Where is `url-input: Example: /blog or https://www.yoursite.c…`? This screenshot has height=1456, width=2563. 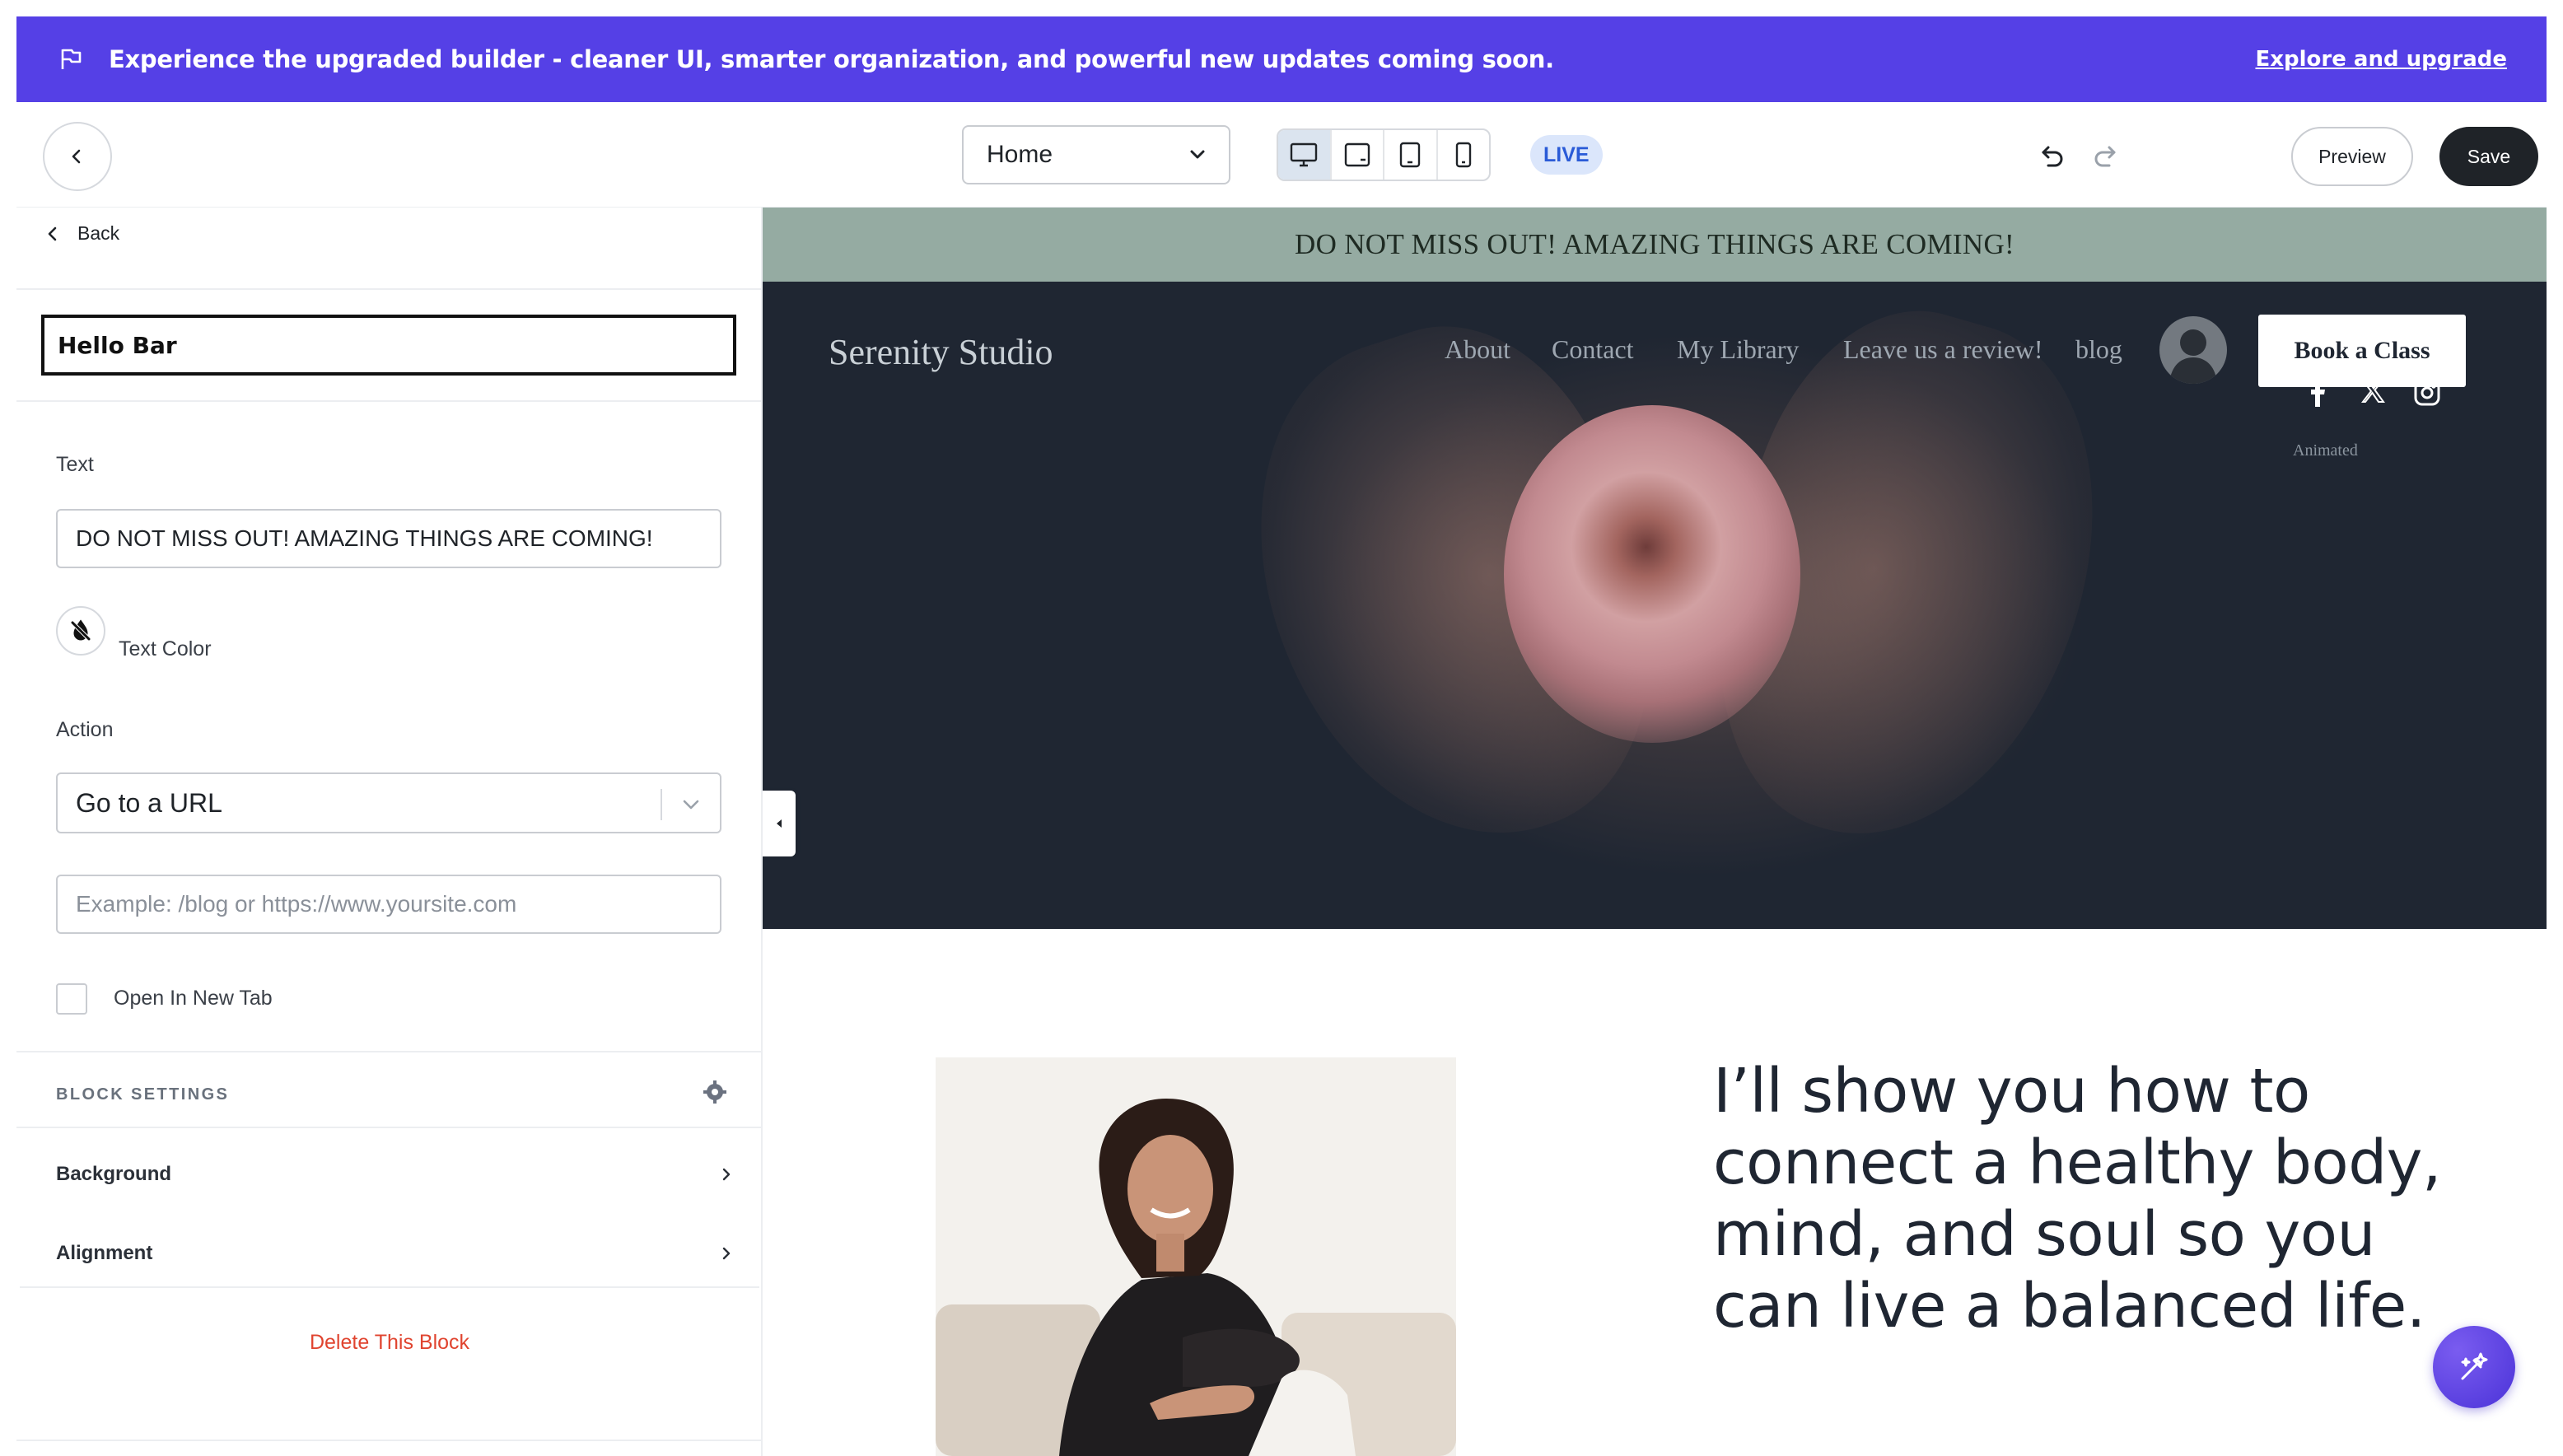
url-input: Example: /blog or https://www.yoursite.c… is located at coordinates (389, 904).